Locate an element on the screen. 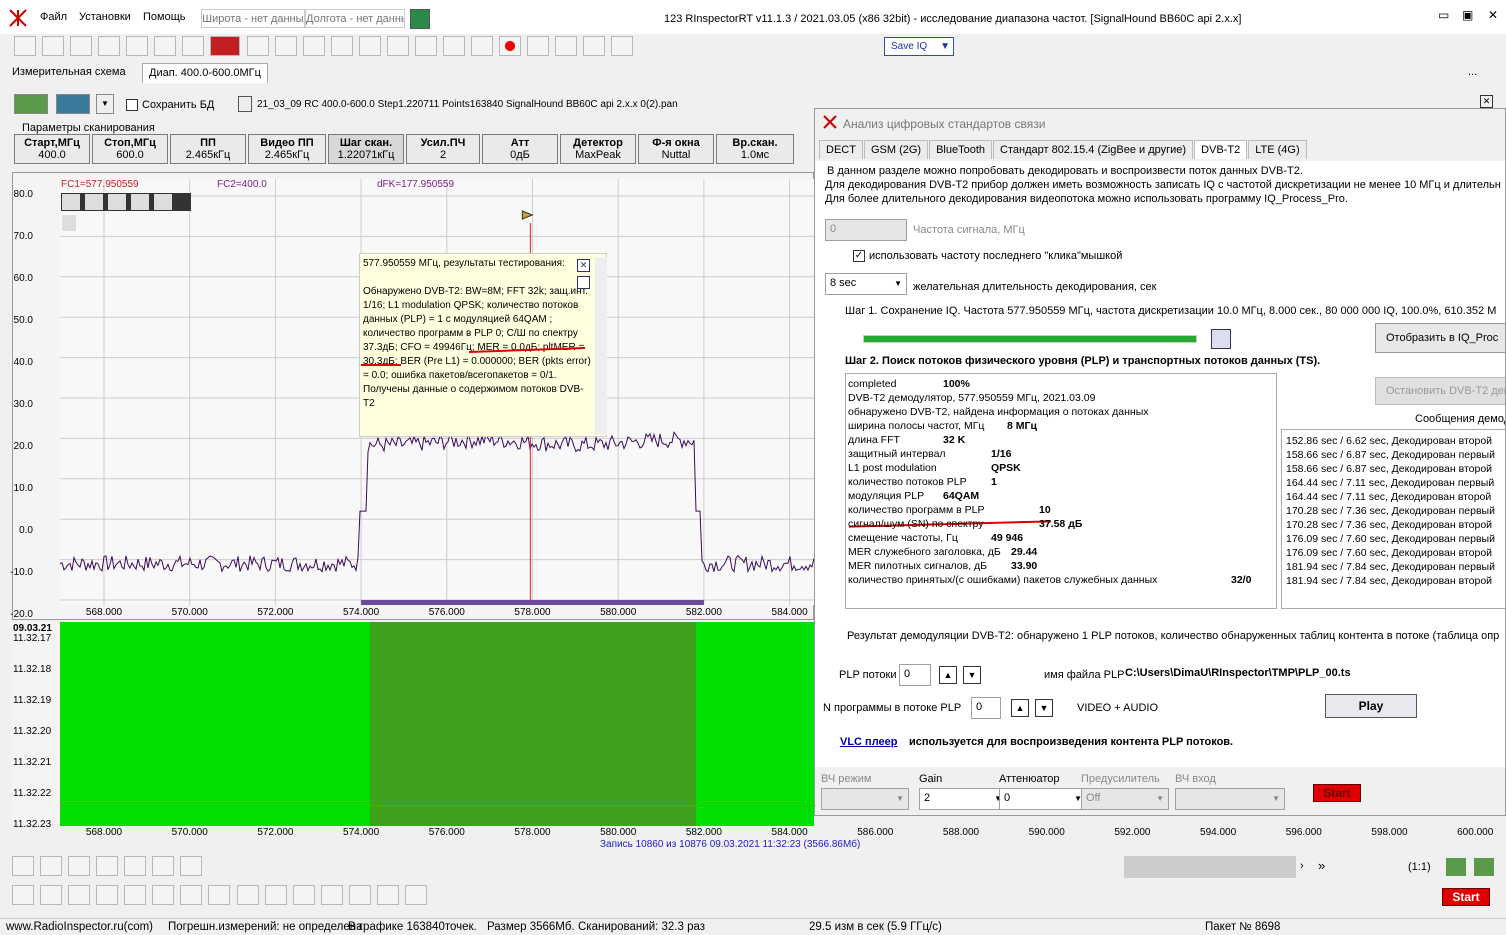 Image resolution: width=1506 pixels, height=935 pixels. scan-button-4: Шаг скан. 1.22071кГц is located at coordinates (366, 149).